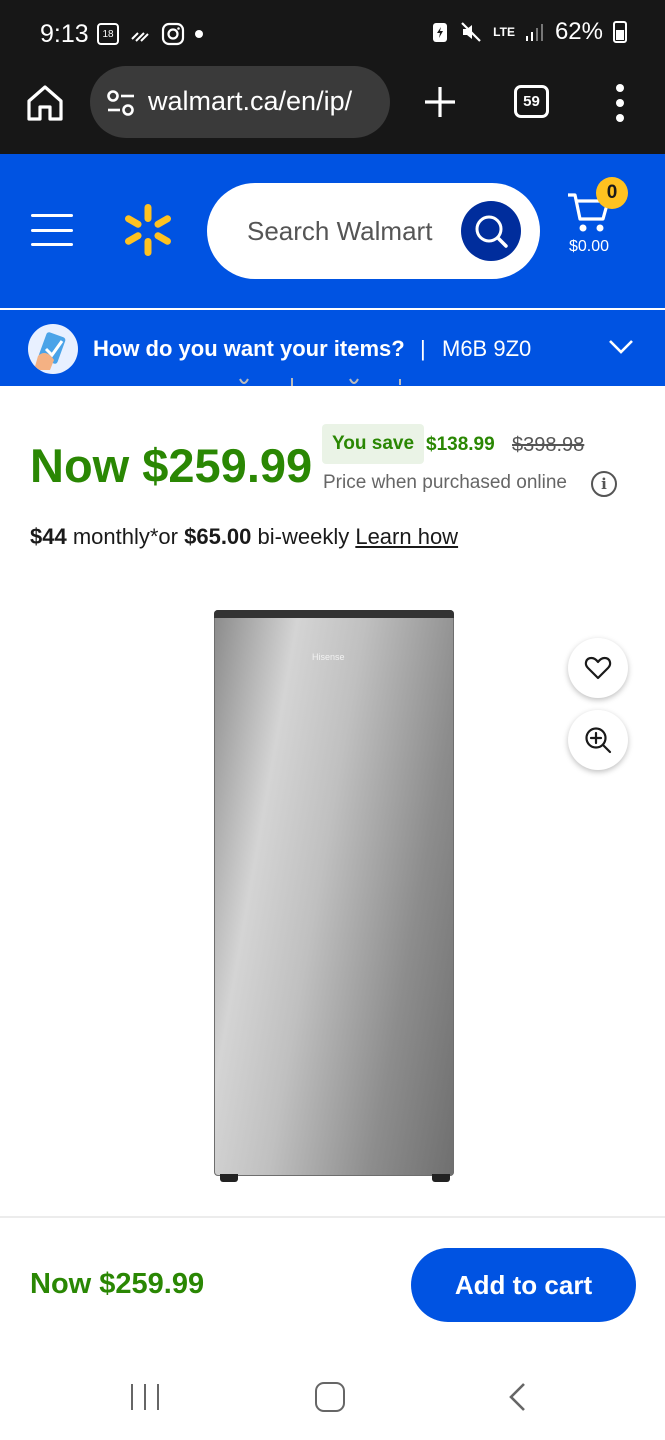 The width and height of the screenshot is (665, 1440). Describe the element at coordinates (620, 32) in the screenshot. I see `battery-icon` at that location.